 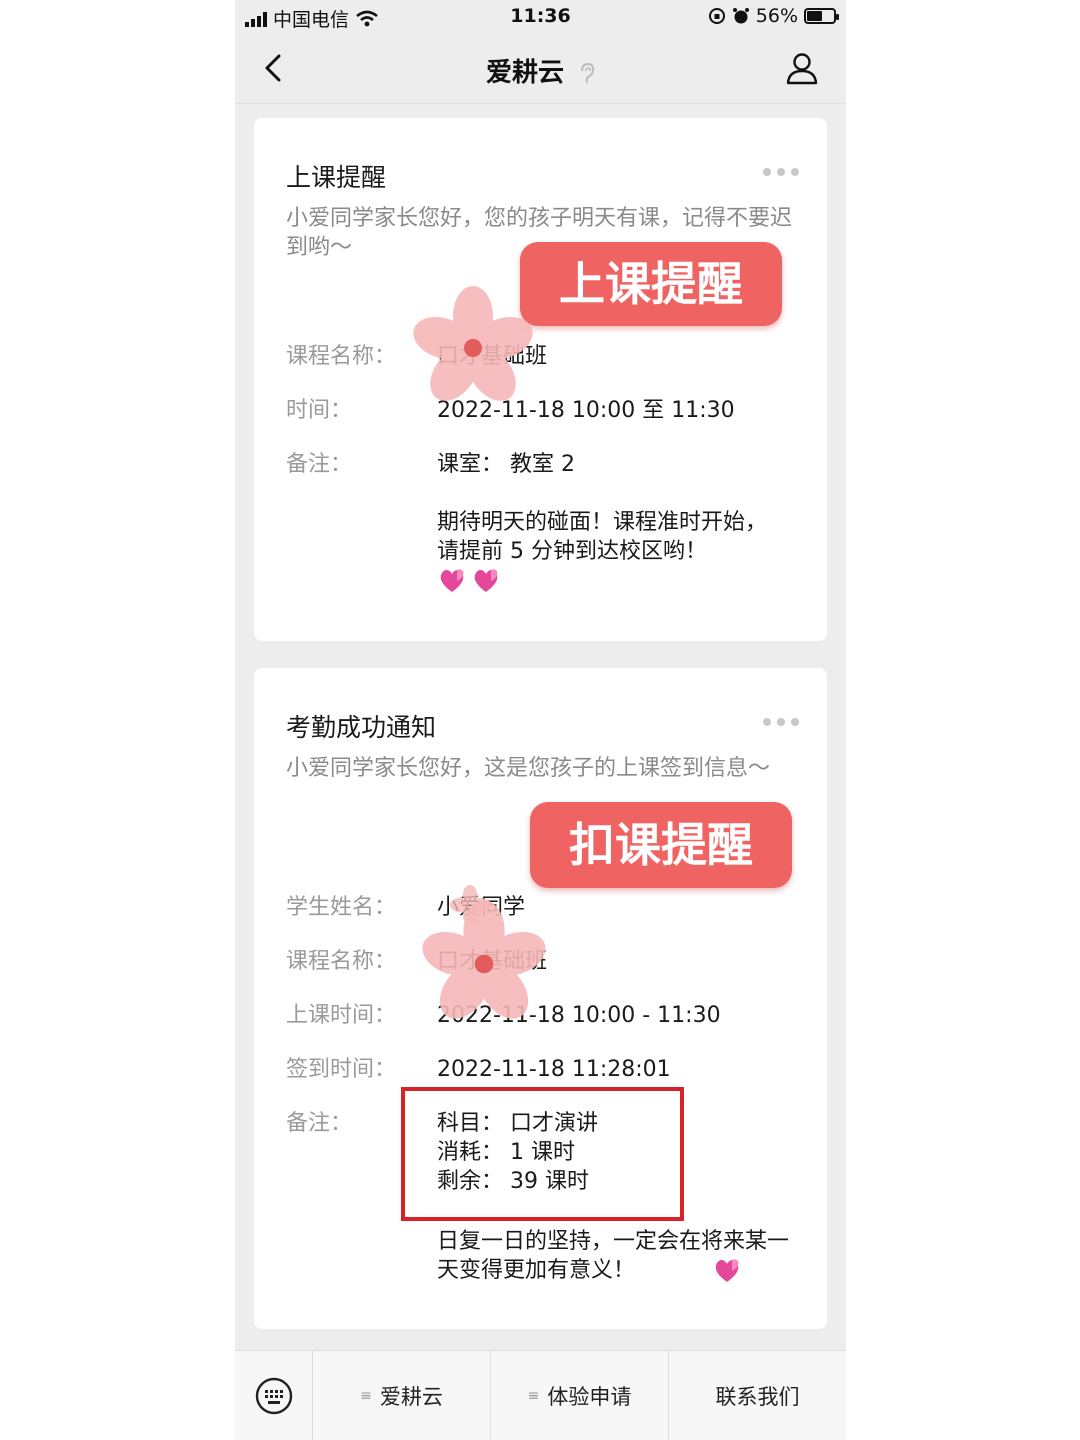 I want to click on time-value: 2022-11-18 10:00 至 11:30, so click(x=586, y=410).